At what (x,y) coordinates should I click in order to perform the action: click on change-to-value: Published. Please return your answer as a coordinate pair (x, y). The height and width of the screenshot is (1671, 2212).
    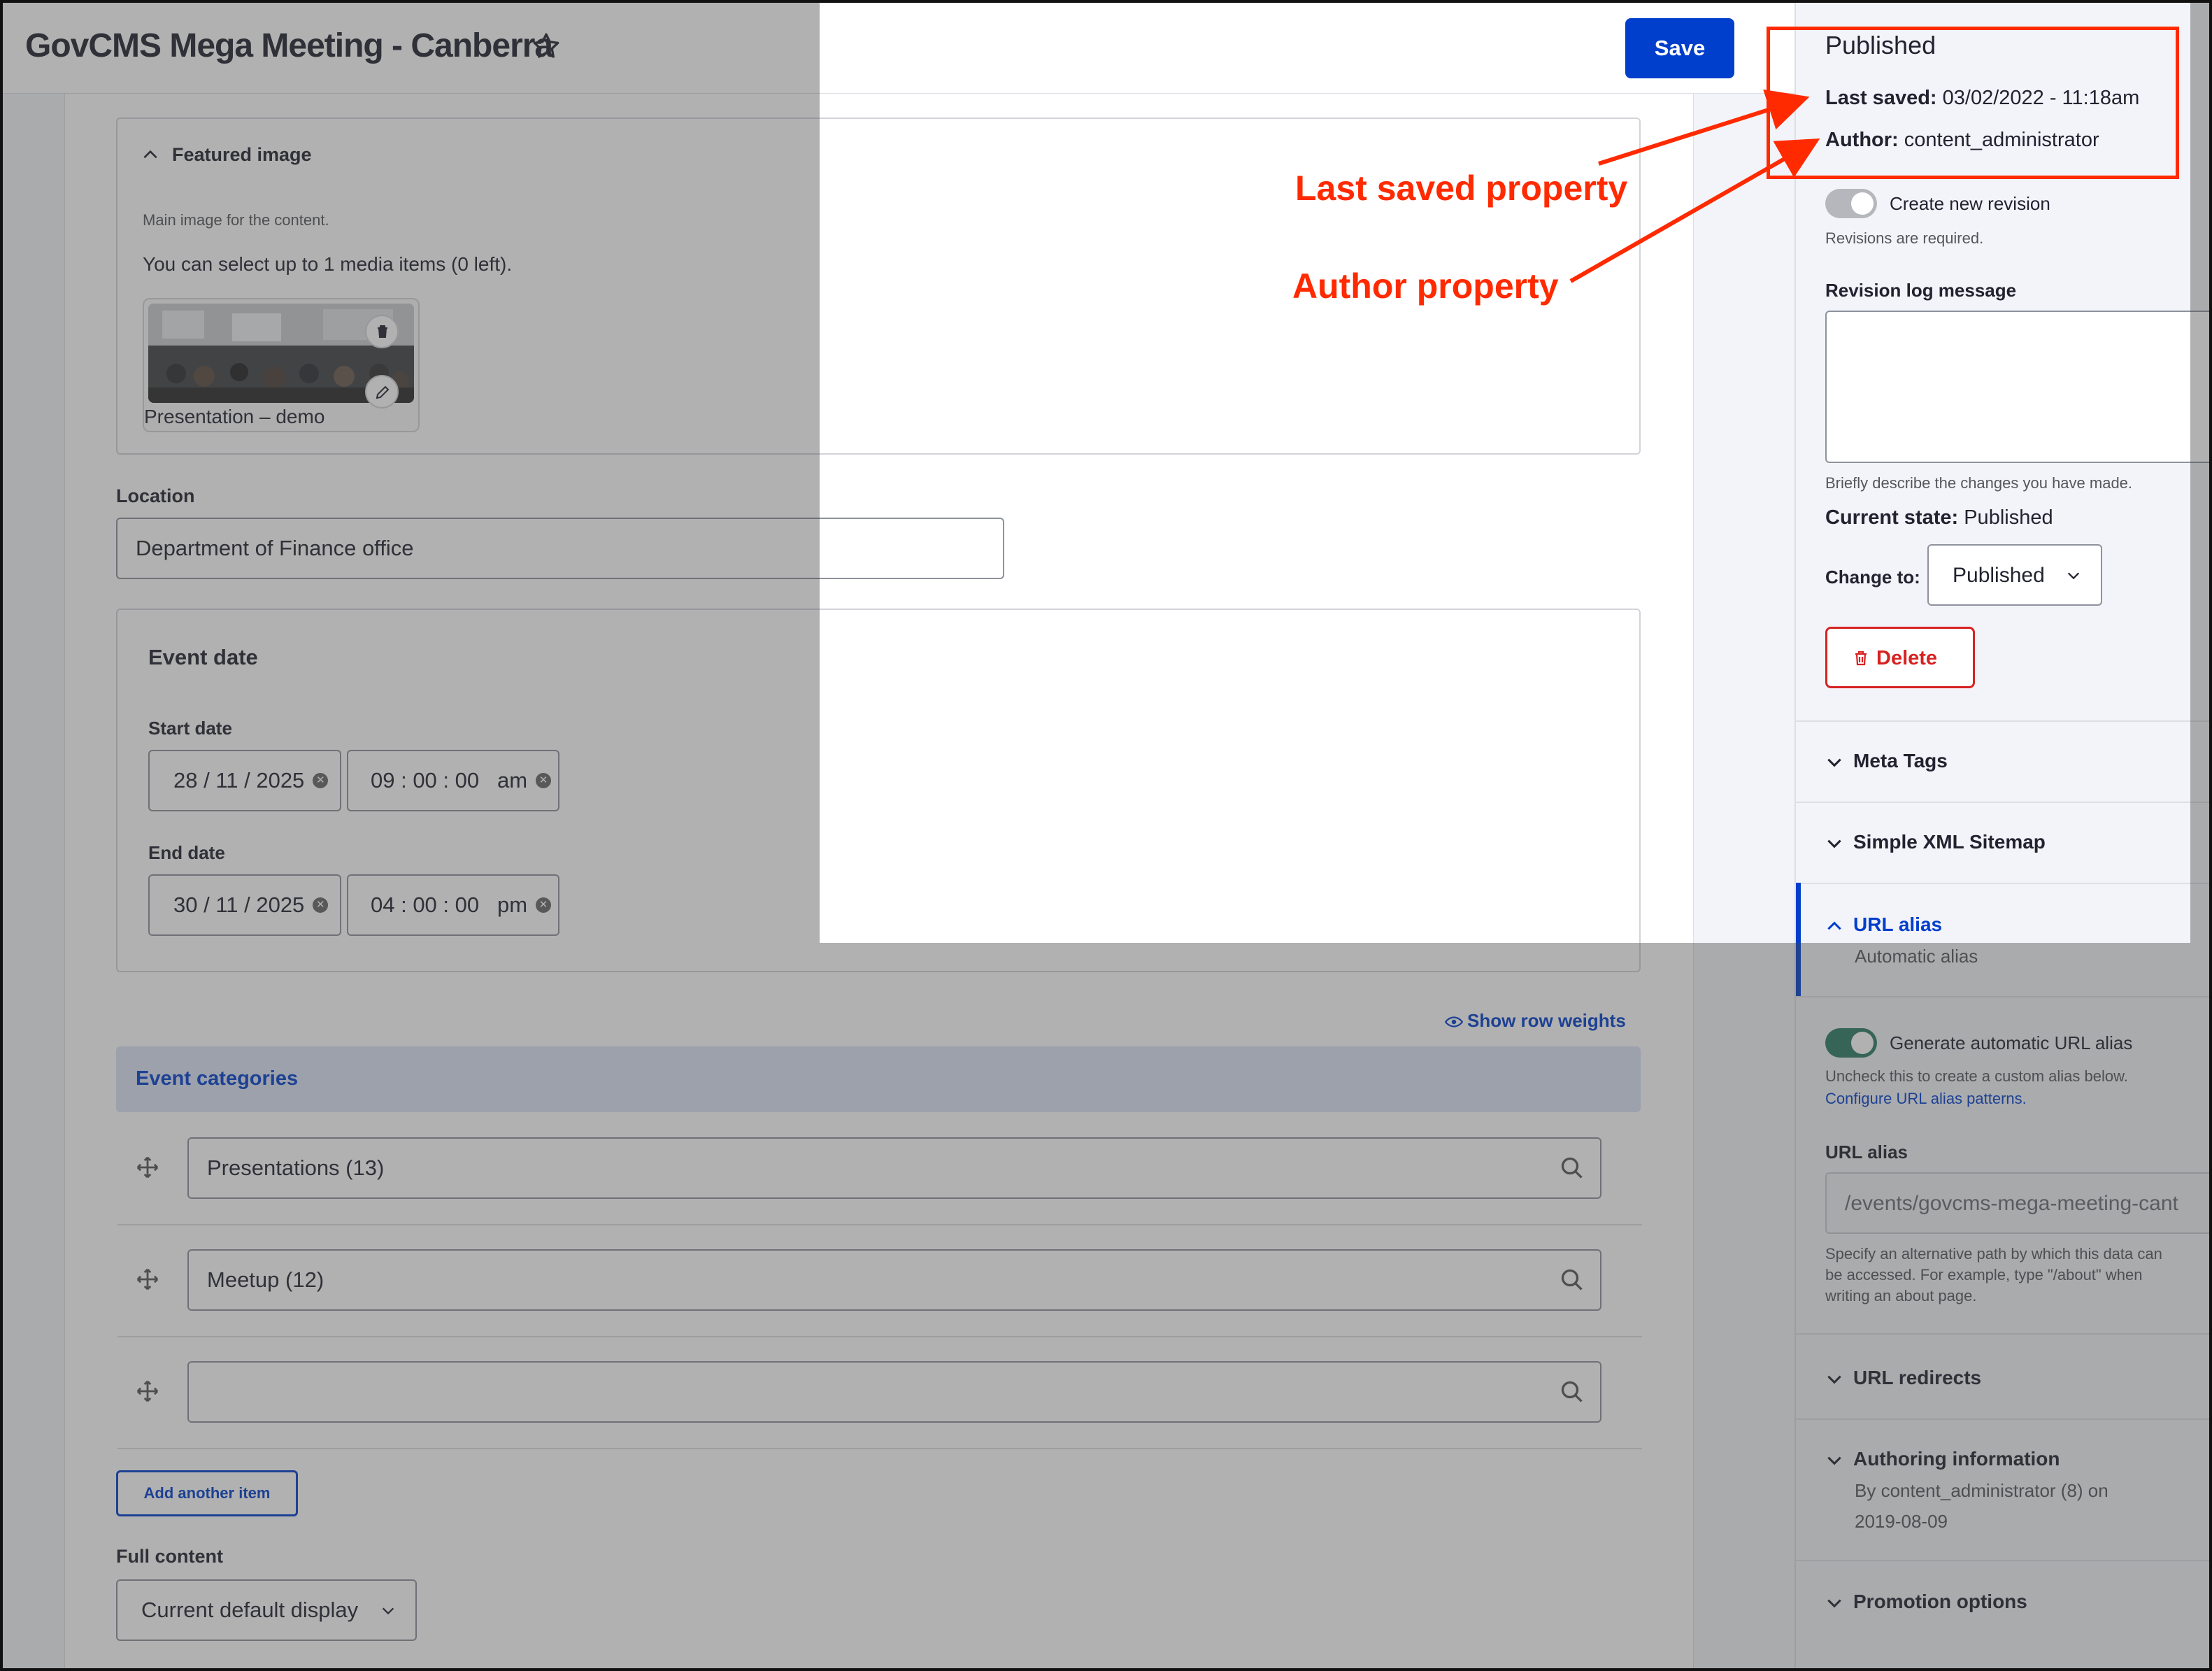
    Looking at the image, I should click on (1999, 575).